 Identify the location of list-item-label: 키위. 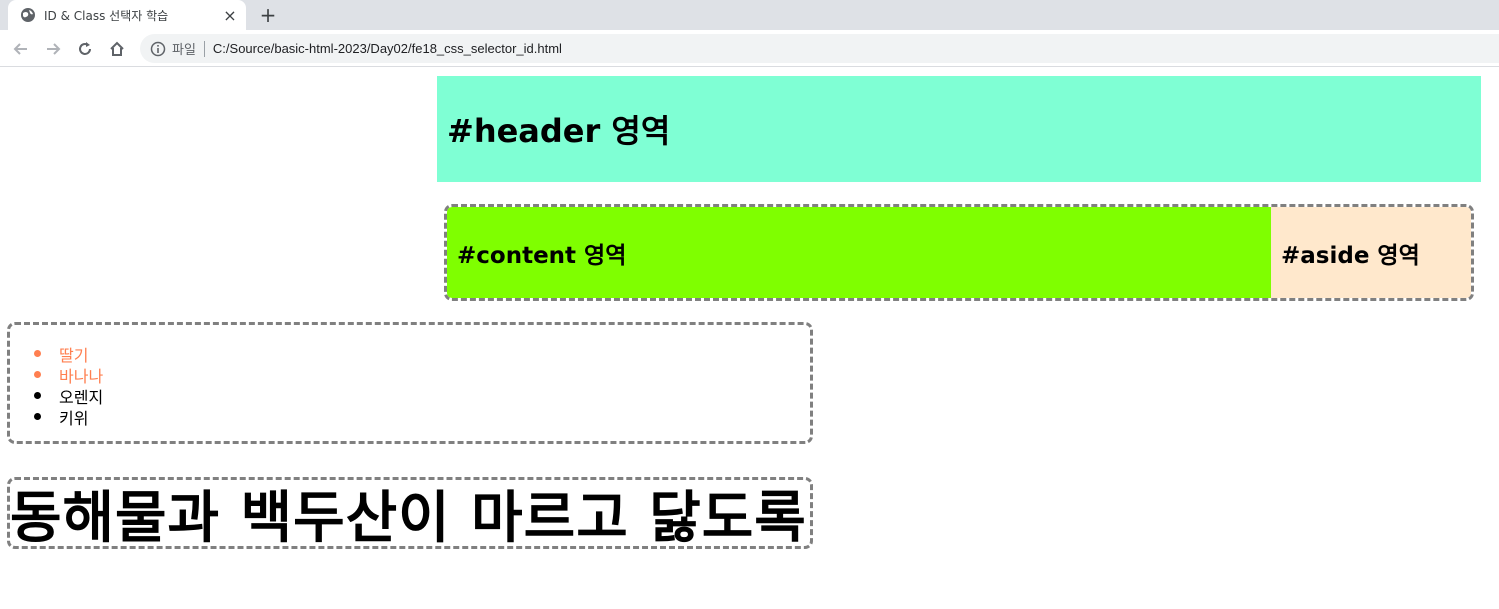
(74, 418).